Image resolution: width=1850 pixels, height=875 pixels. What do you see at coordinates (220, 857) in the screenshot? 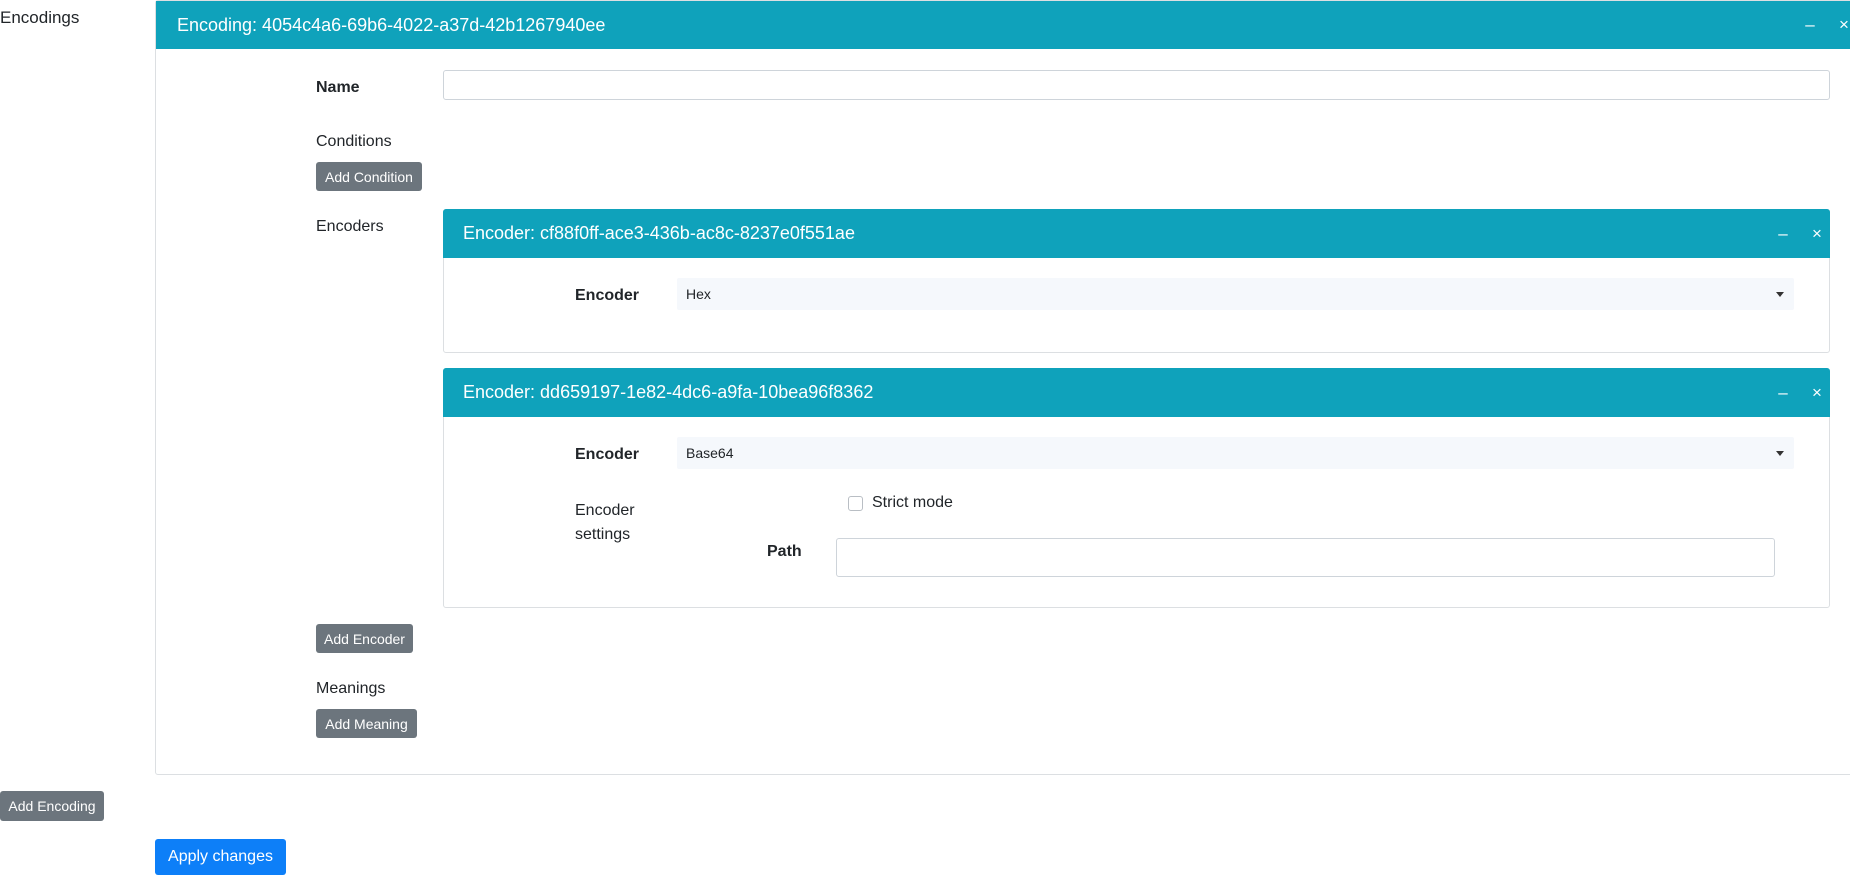
I see `apply-changes-button: Apply changes` at bounding box center [220, 857].